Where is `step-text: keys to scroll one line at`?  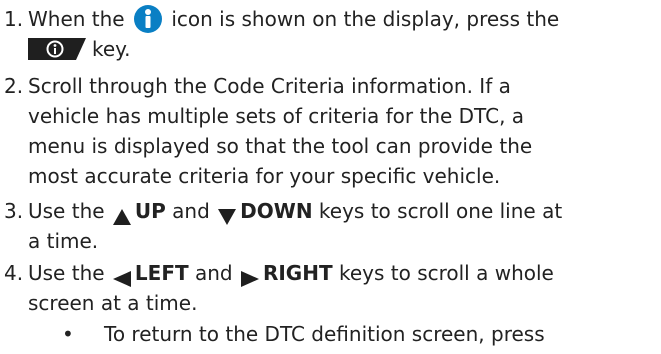
step-text: keys to scroll one line at is located at coordinates (437, 211).